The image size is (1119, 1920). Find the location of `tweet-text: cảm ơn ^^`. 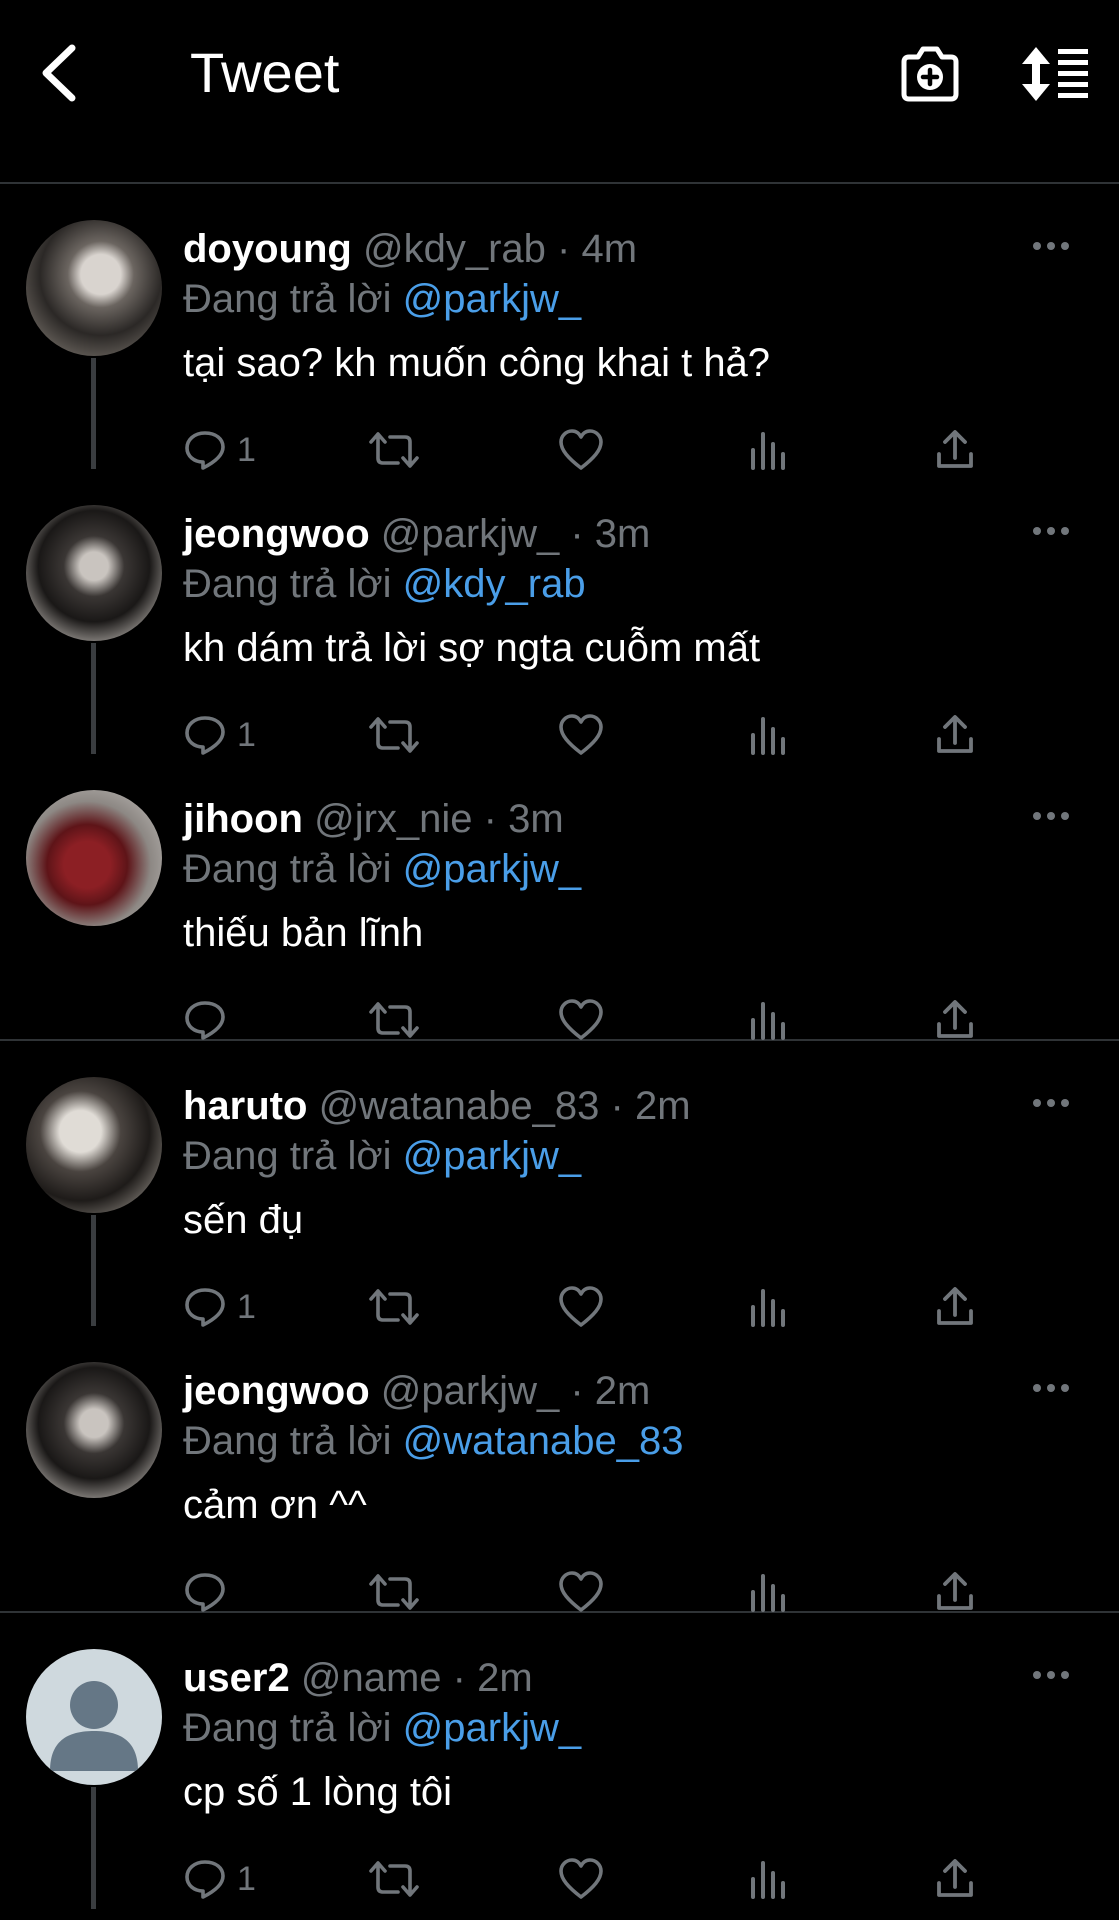

tweet-text: cảm ơn ^^ is located at coordinates (275, 1505).